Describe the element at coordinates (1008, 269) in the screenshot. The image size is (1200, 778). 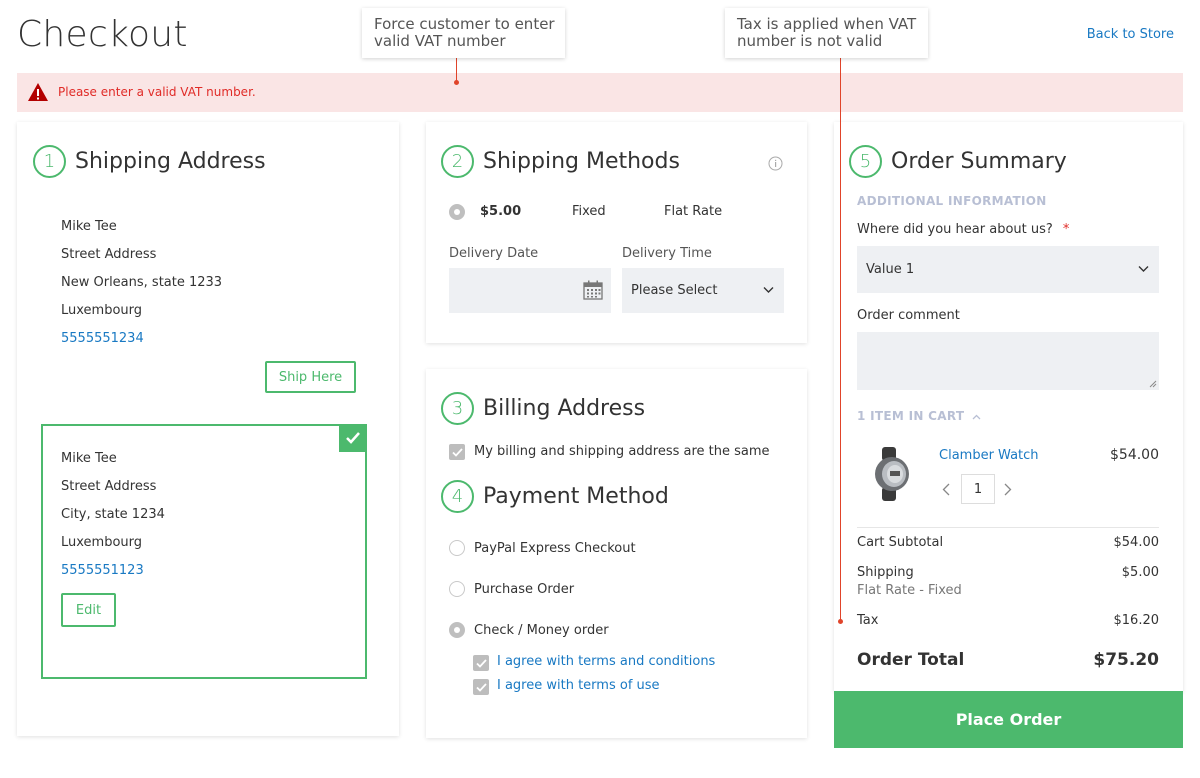
I see `hear-about-select: Value 1` at that location.